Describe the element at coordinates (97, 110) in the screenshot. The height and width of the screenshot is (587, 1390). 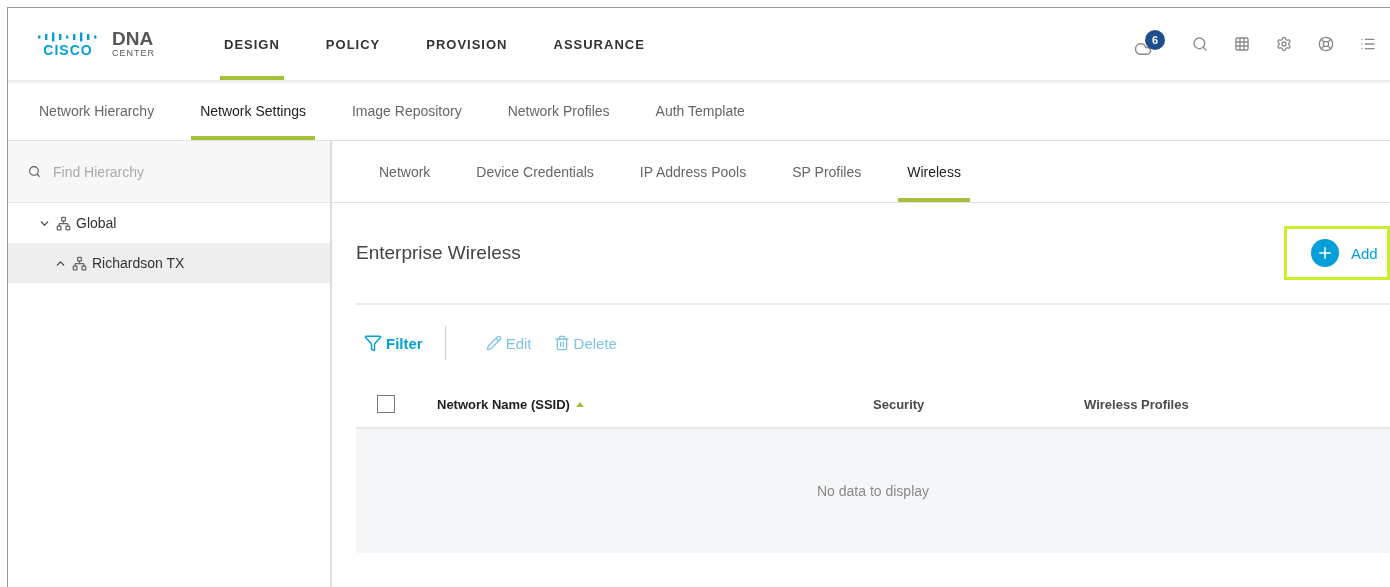
I see `subnav-tab: Network Hierarchy` at that location.